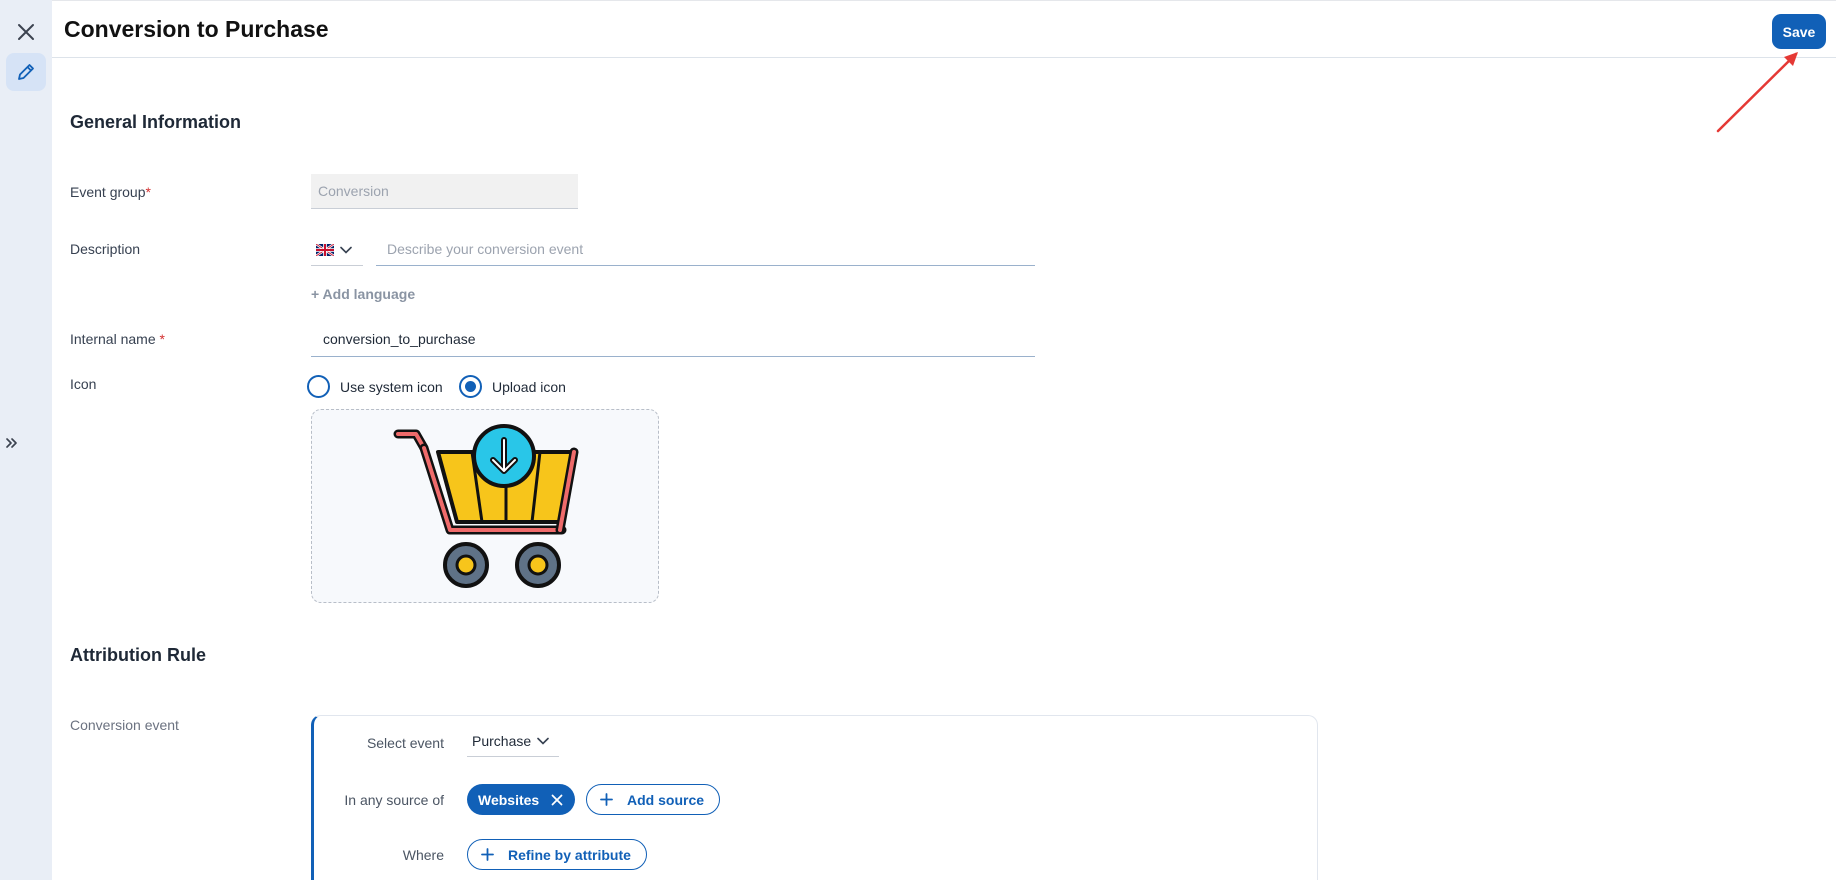 Image resolution: width=1836 pixels, height=880 pixels. Describe the element at coordinates (83, 384) in the screenshot. I see `icon-label: Icon` at that location.